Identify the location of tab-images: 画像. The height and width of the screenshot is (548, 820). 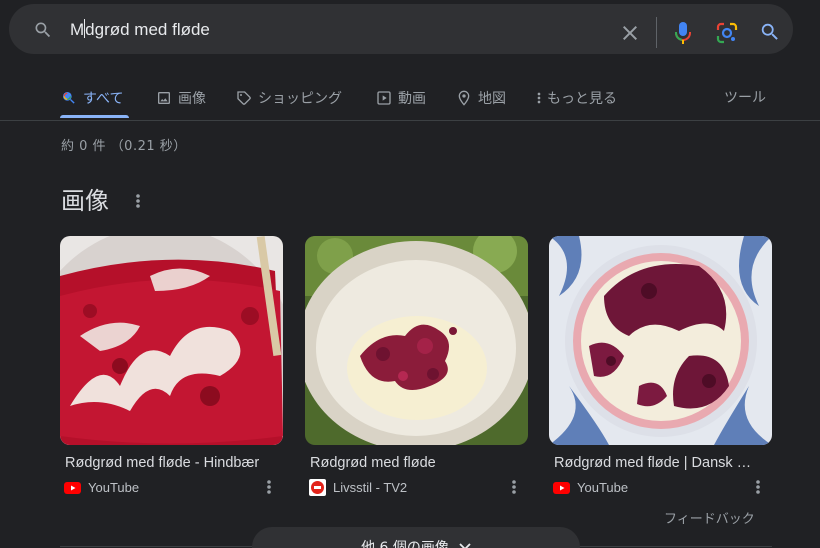
(181, 98).